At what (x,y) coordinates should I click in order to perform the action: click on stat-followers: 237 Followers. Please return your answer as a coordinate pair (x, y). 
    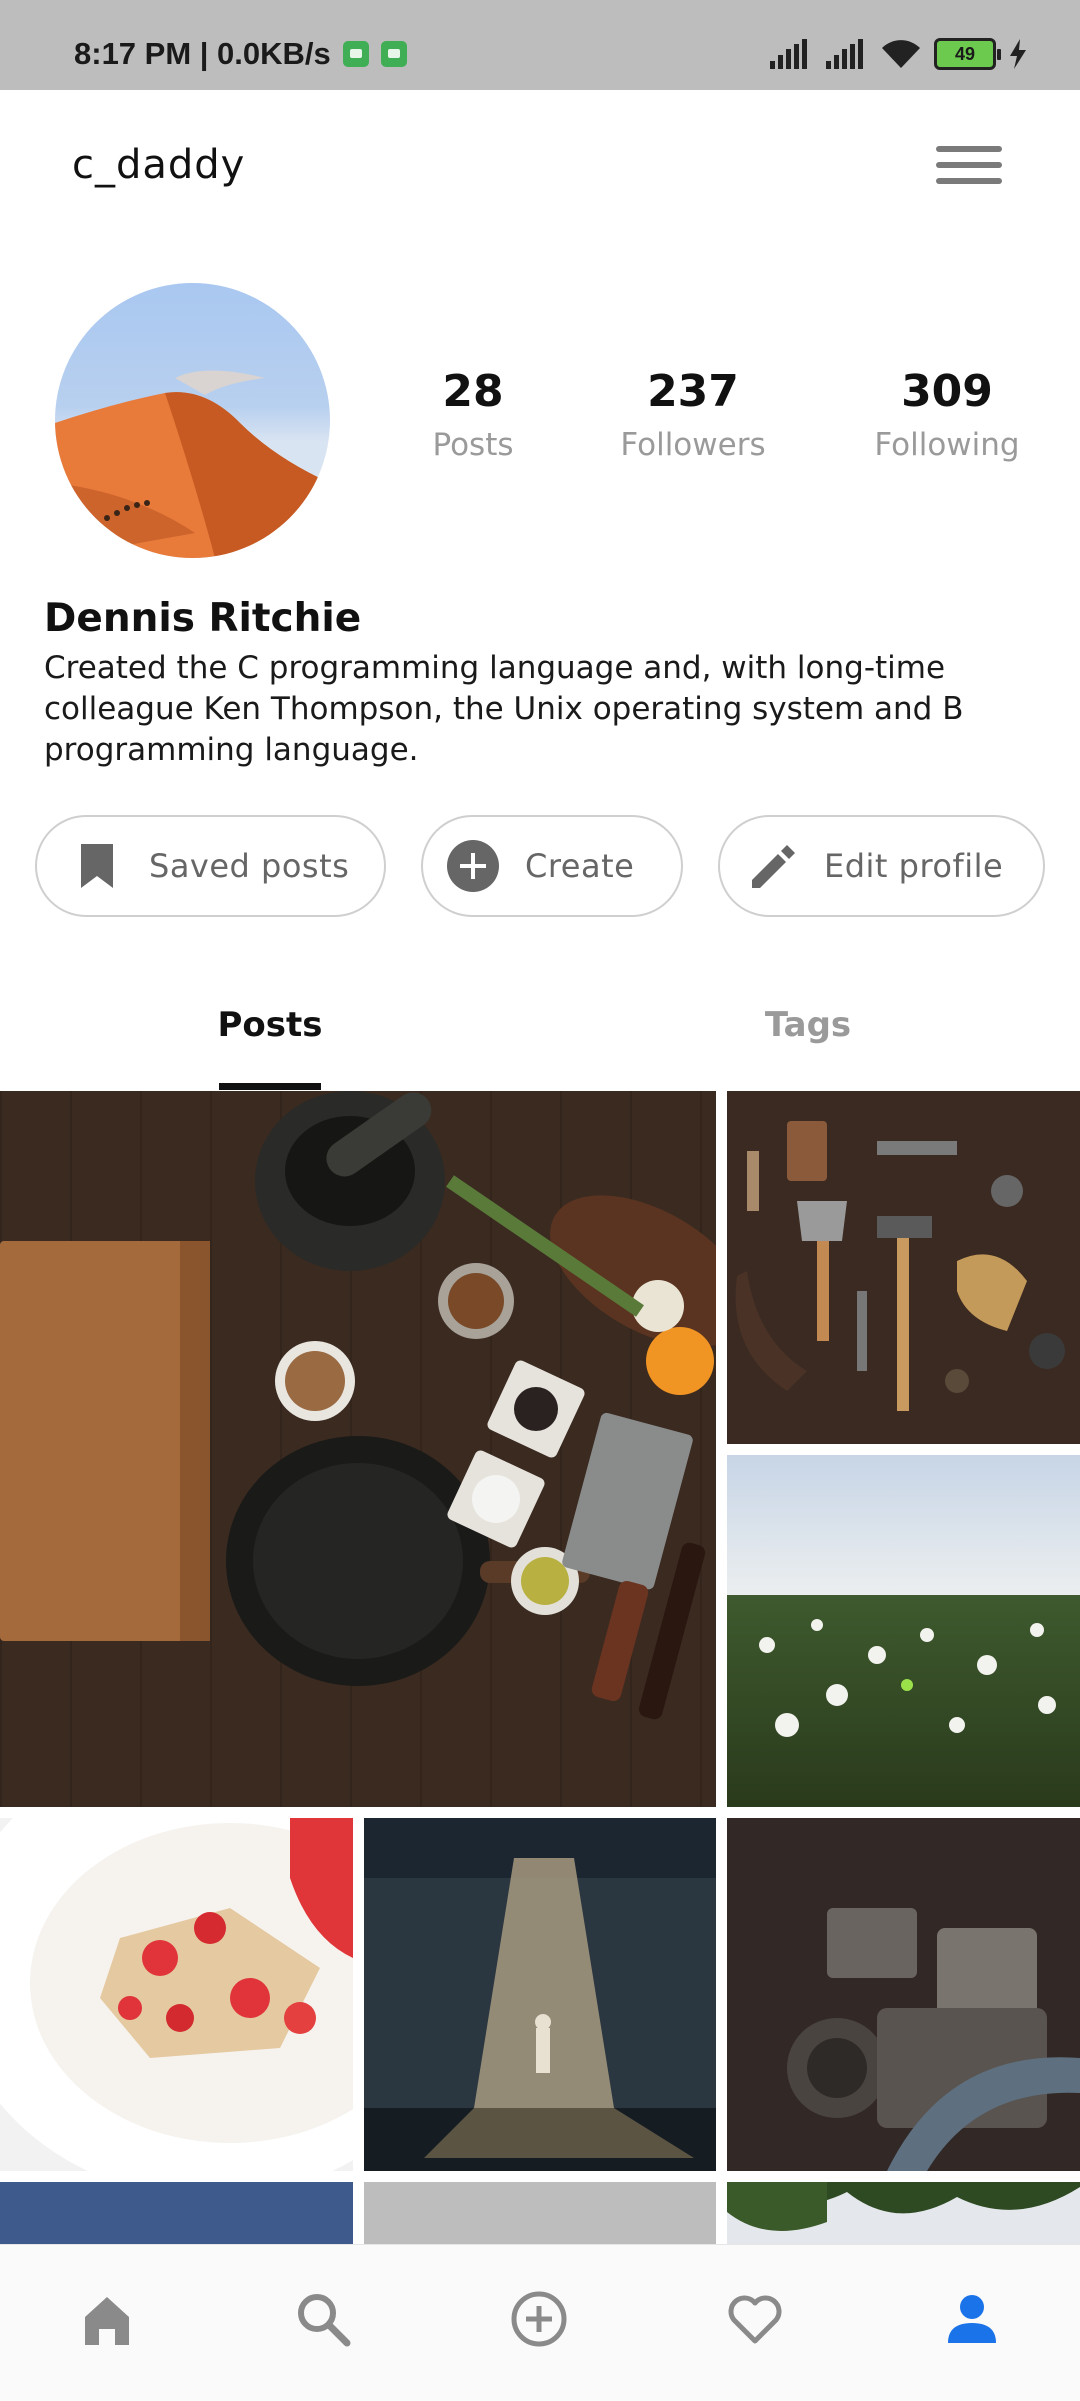
    Looking at the image, I should click on (693, 414).